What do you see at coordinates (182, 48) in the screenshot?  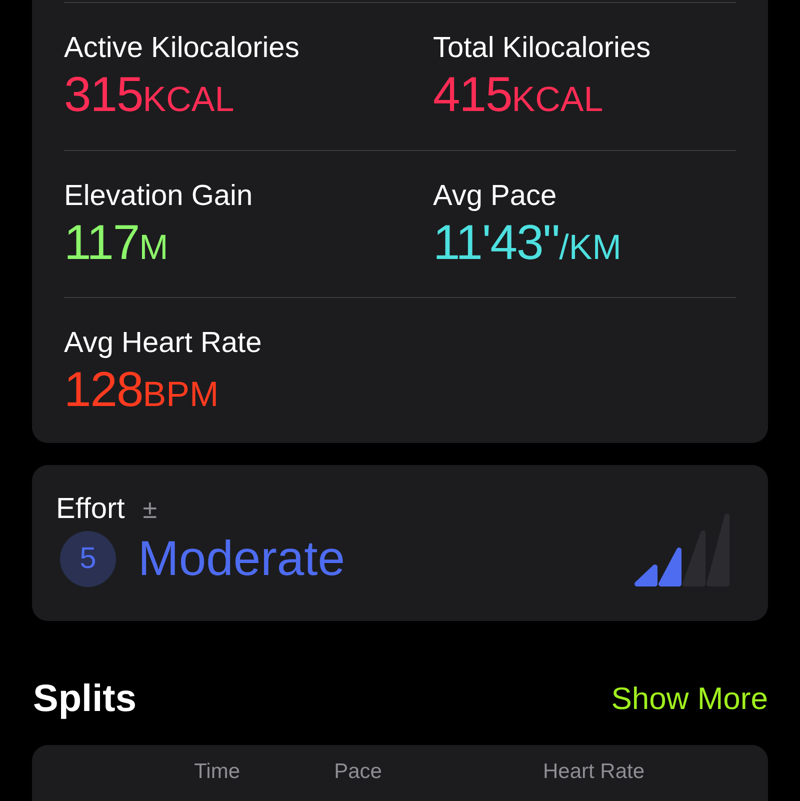 I see `metric-label: Active Kilocalories` at bounding box center [182, 48].